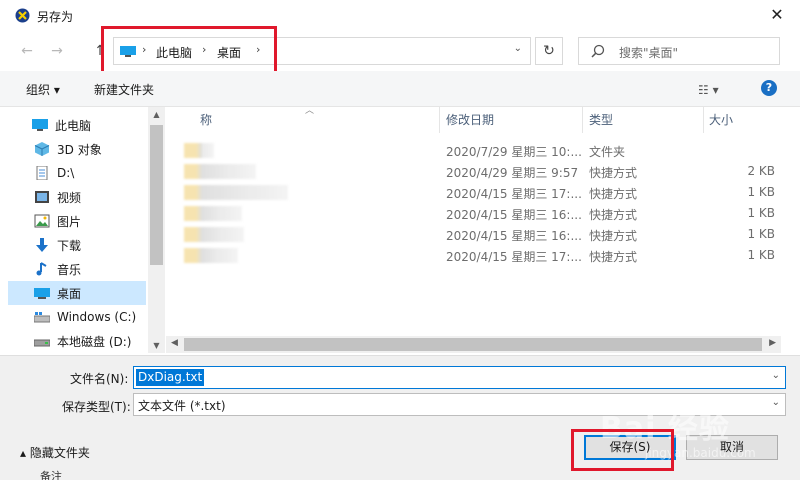  I want to click on file-row: 2020/7/29 星期三 10:... 文件夹, so click(473, 150).